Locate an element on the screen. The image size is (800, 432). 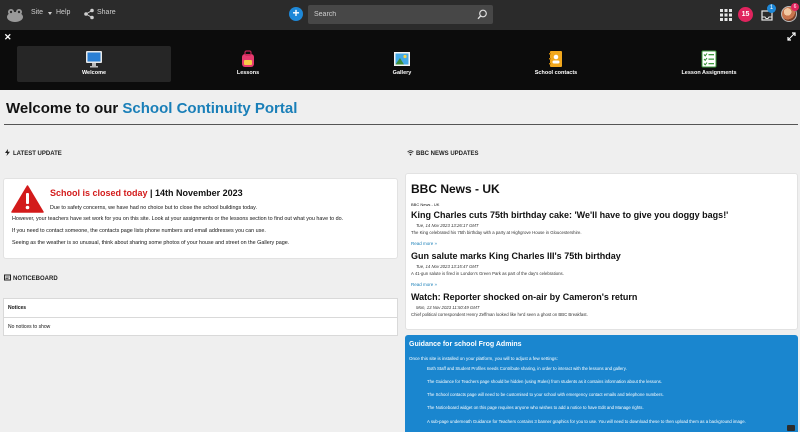
guidance-title: Guidance for school Frog Admins is located at coordinates (465, 344).